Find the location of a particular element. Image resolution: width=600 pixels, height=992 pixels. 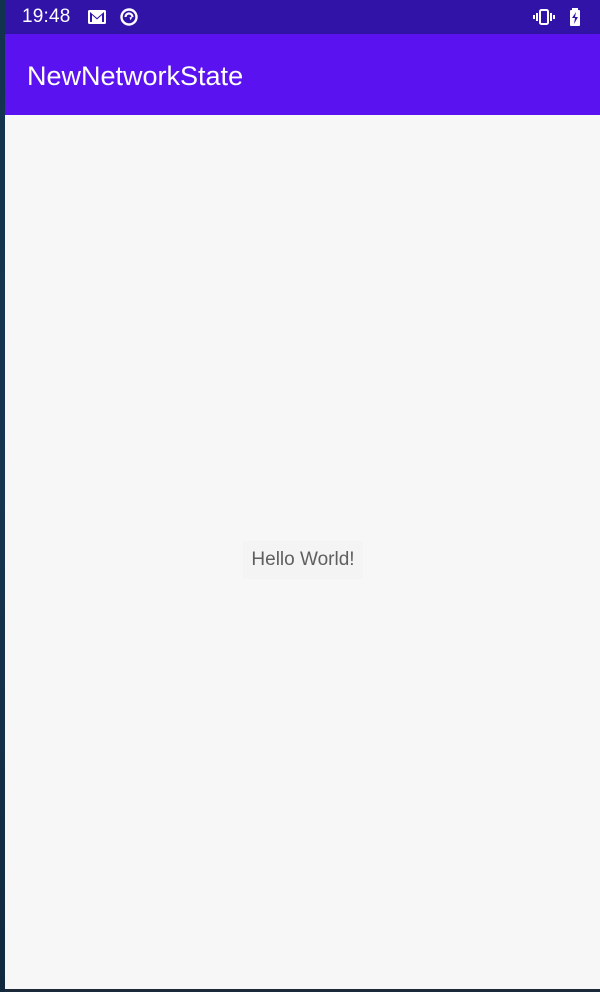

status-bar: 19:48 is located at coordinates (302, 17).